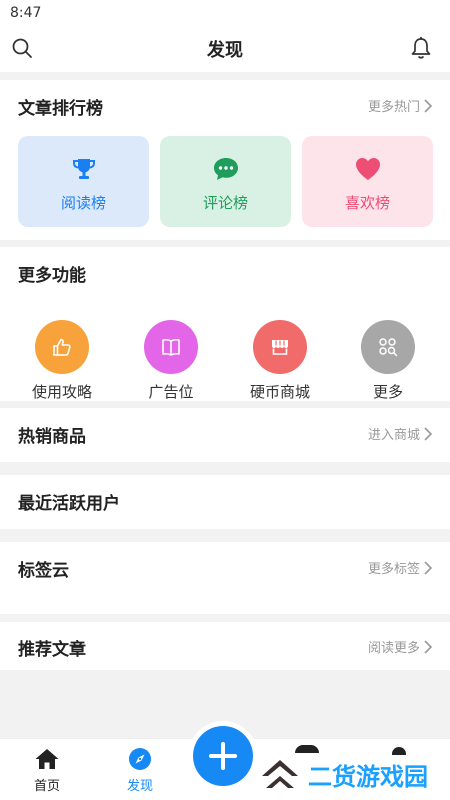 The width and height of the screenshot is (450, 800). I want to click on hot-products-card: 热销商品 进入商城, so click(225, 435).